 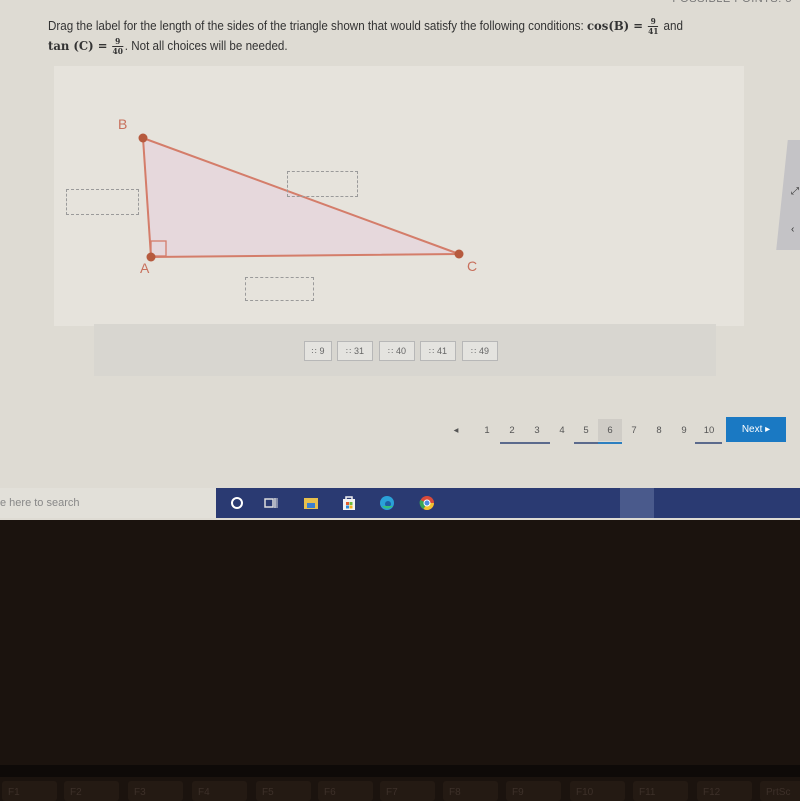 What do you see at coordinates (155, 791) in the screenshot?
I see `key-f3: F3` at bounding box center [155, 791].